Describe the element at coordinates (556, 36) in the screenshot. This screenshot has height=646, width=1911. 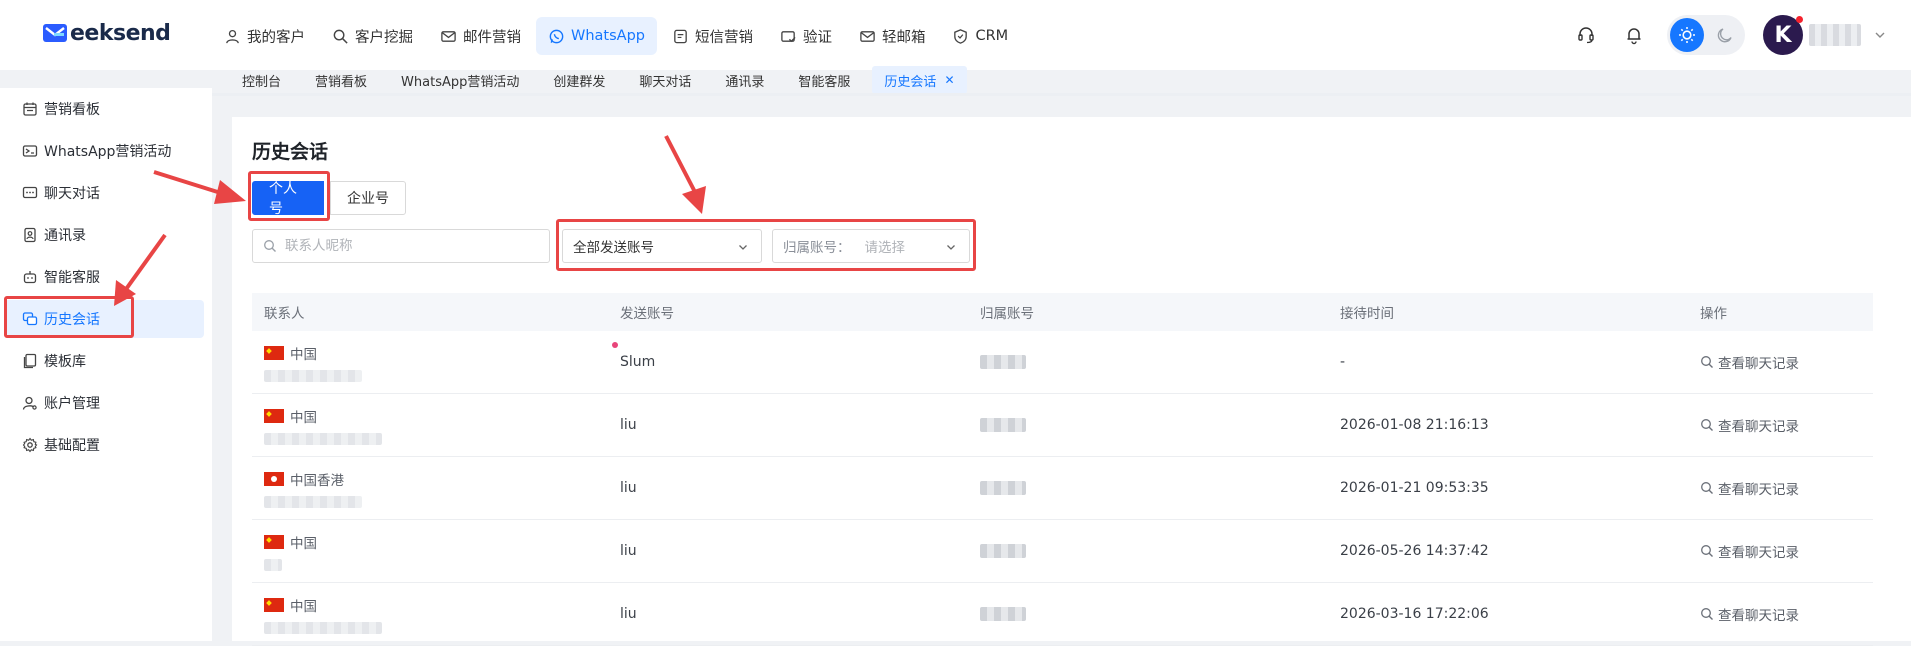
I see `whatsapp-icon` at that location.